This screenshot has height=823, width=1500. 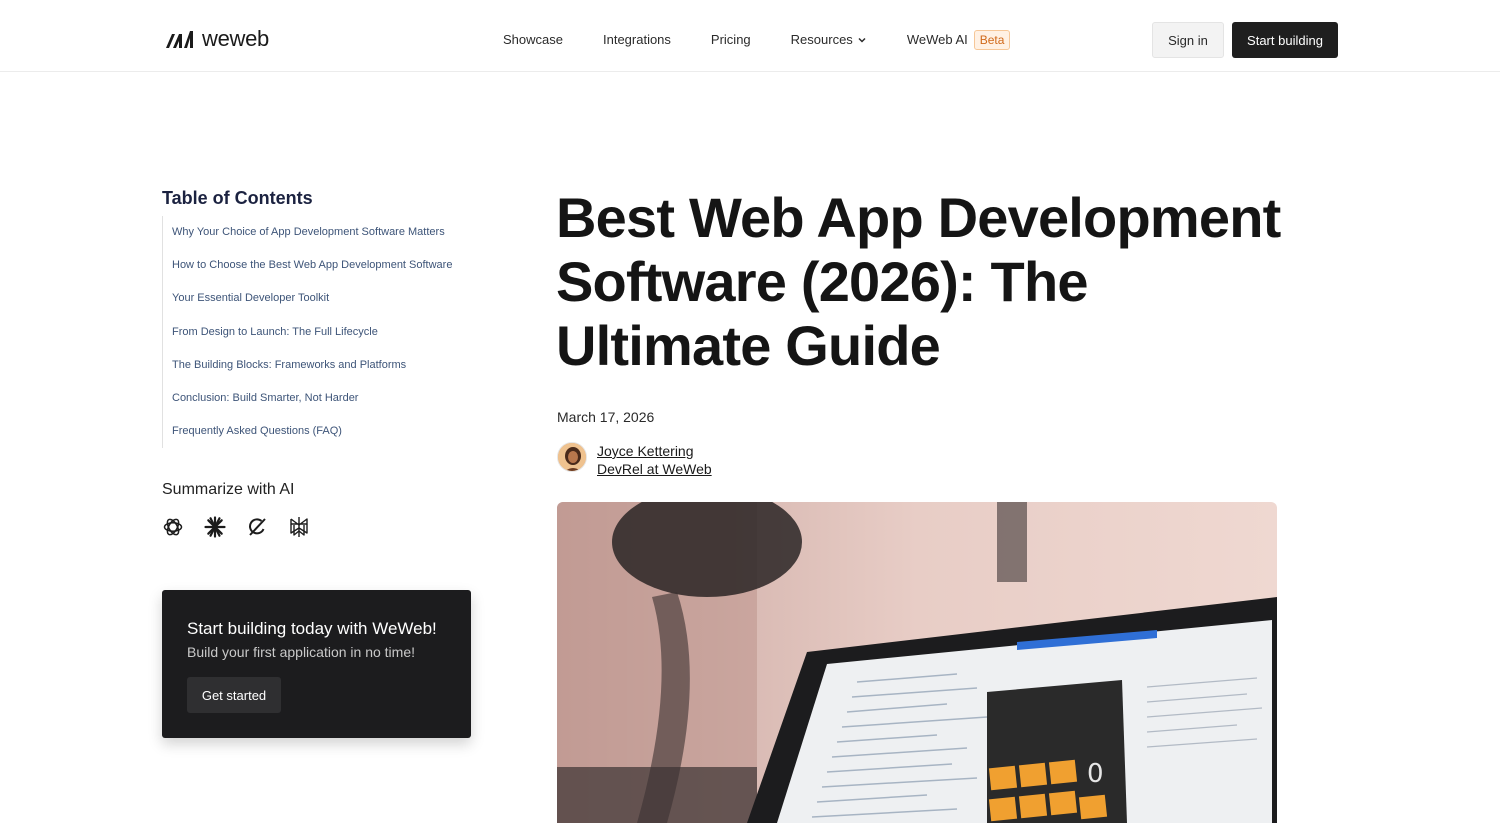 What do you see at coordinates (654, 469) in the screenshot?
I see `author-role: DevRel at WeWeb` at bounding box center [654, 469].